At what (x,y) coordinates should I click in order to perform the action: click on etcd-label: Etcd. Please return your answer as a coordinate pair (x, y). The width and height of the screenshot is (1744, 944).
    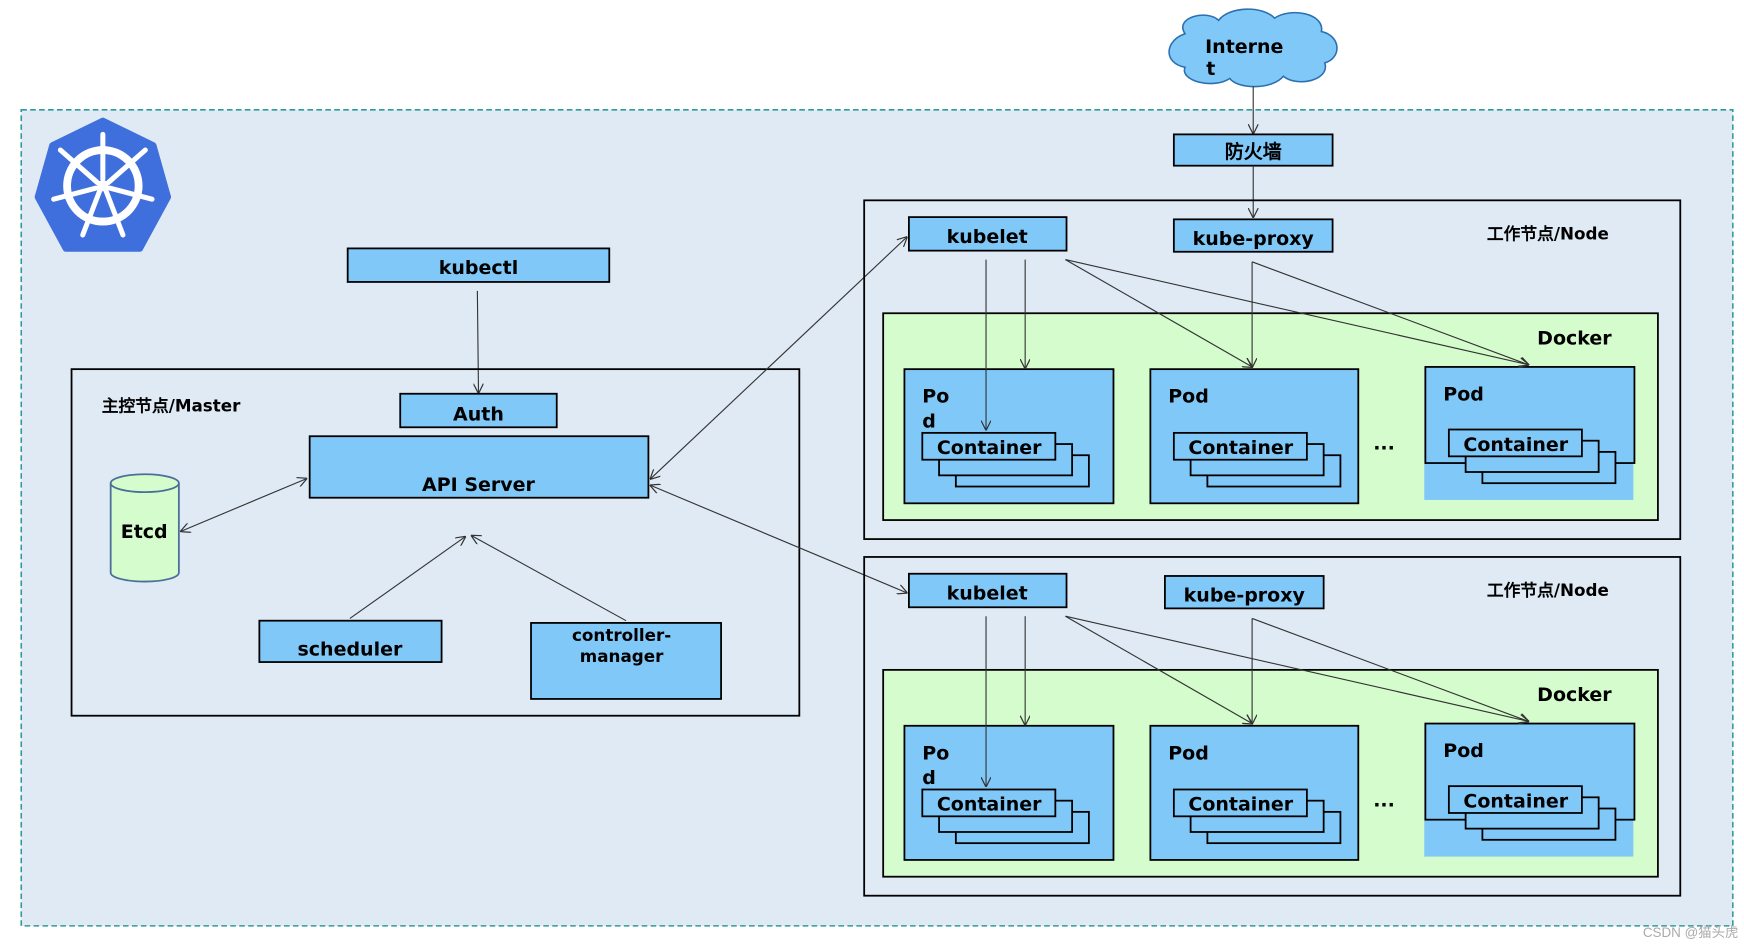
    Looking at the image, I should click on (144, 532).